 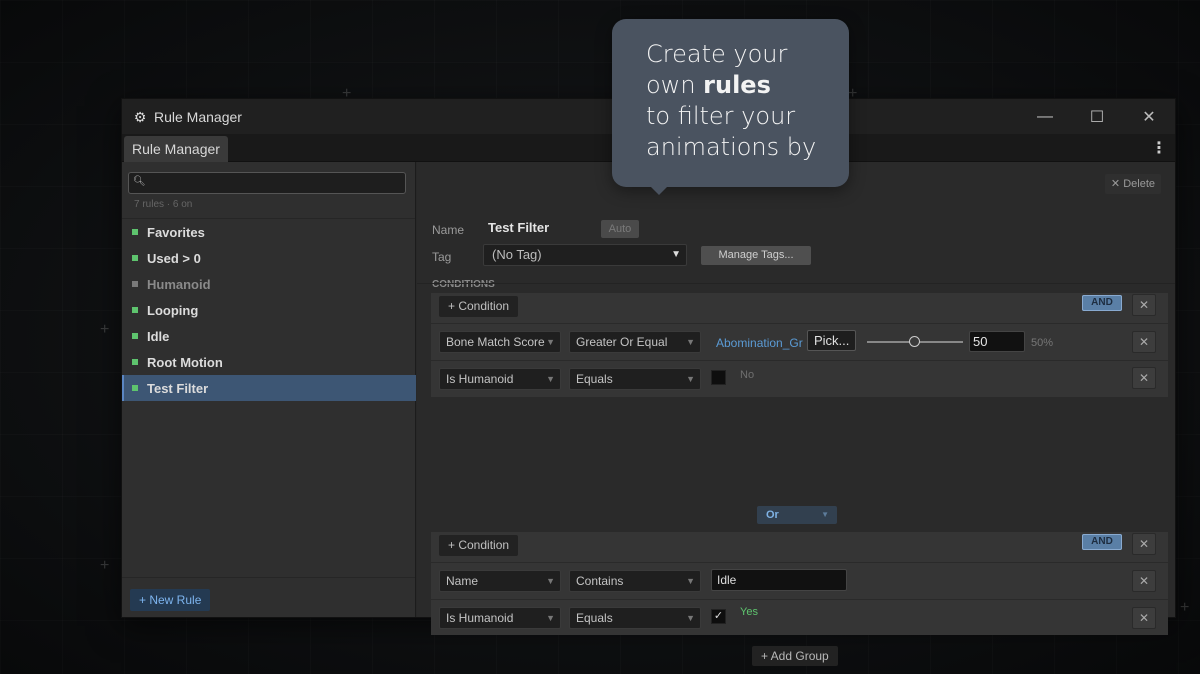 I want to click on score-slider-handle, so click(x=914, y=341).